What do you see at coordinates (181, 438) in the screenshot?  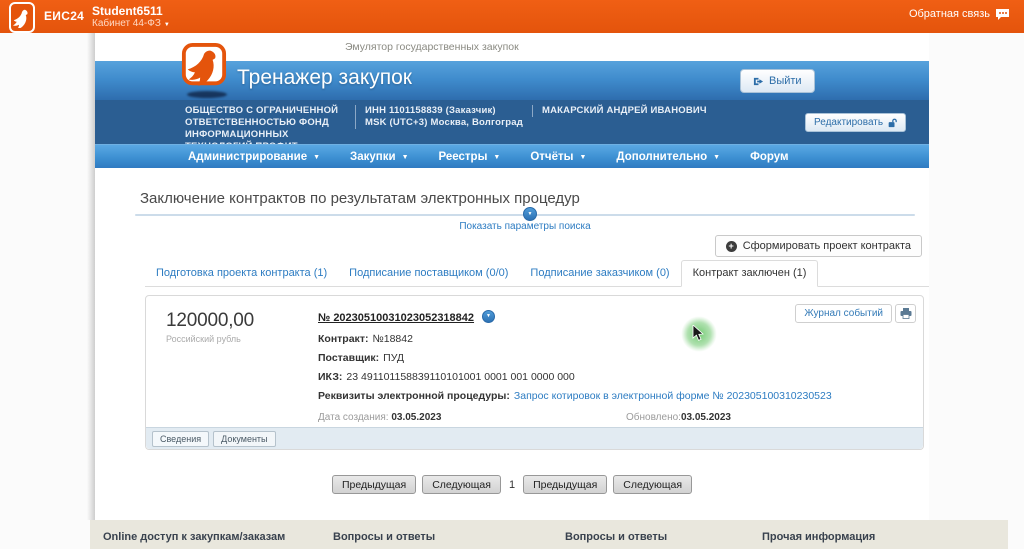 I see `card-tab-info: Сведения` at bounding box center [181, 438].